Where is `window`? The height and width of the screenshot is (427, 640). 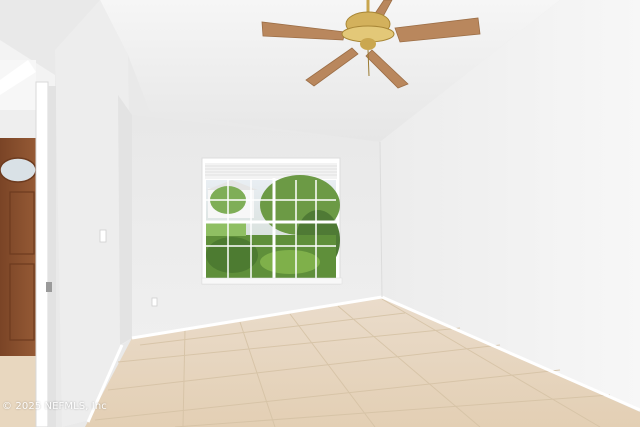
window is located at coordinates (272, 221).